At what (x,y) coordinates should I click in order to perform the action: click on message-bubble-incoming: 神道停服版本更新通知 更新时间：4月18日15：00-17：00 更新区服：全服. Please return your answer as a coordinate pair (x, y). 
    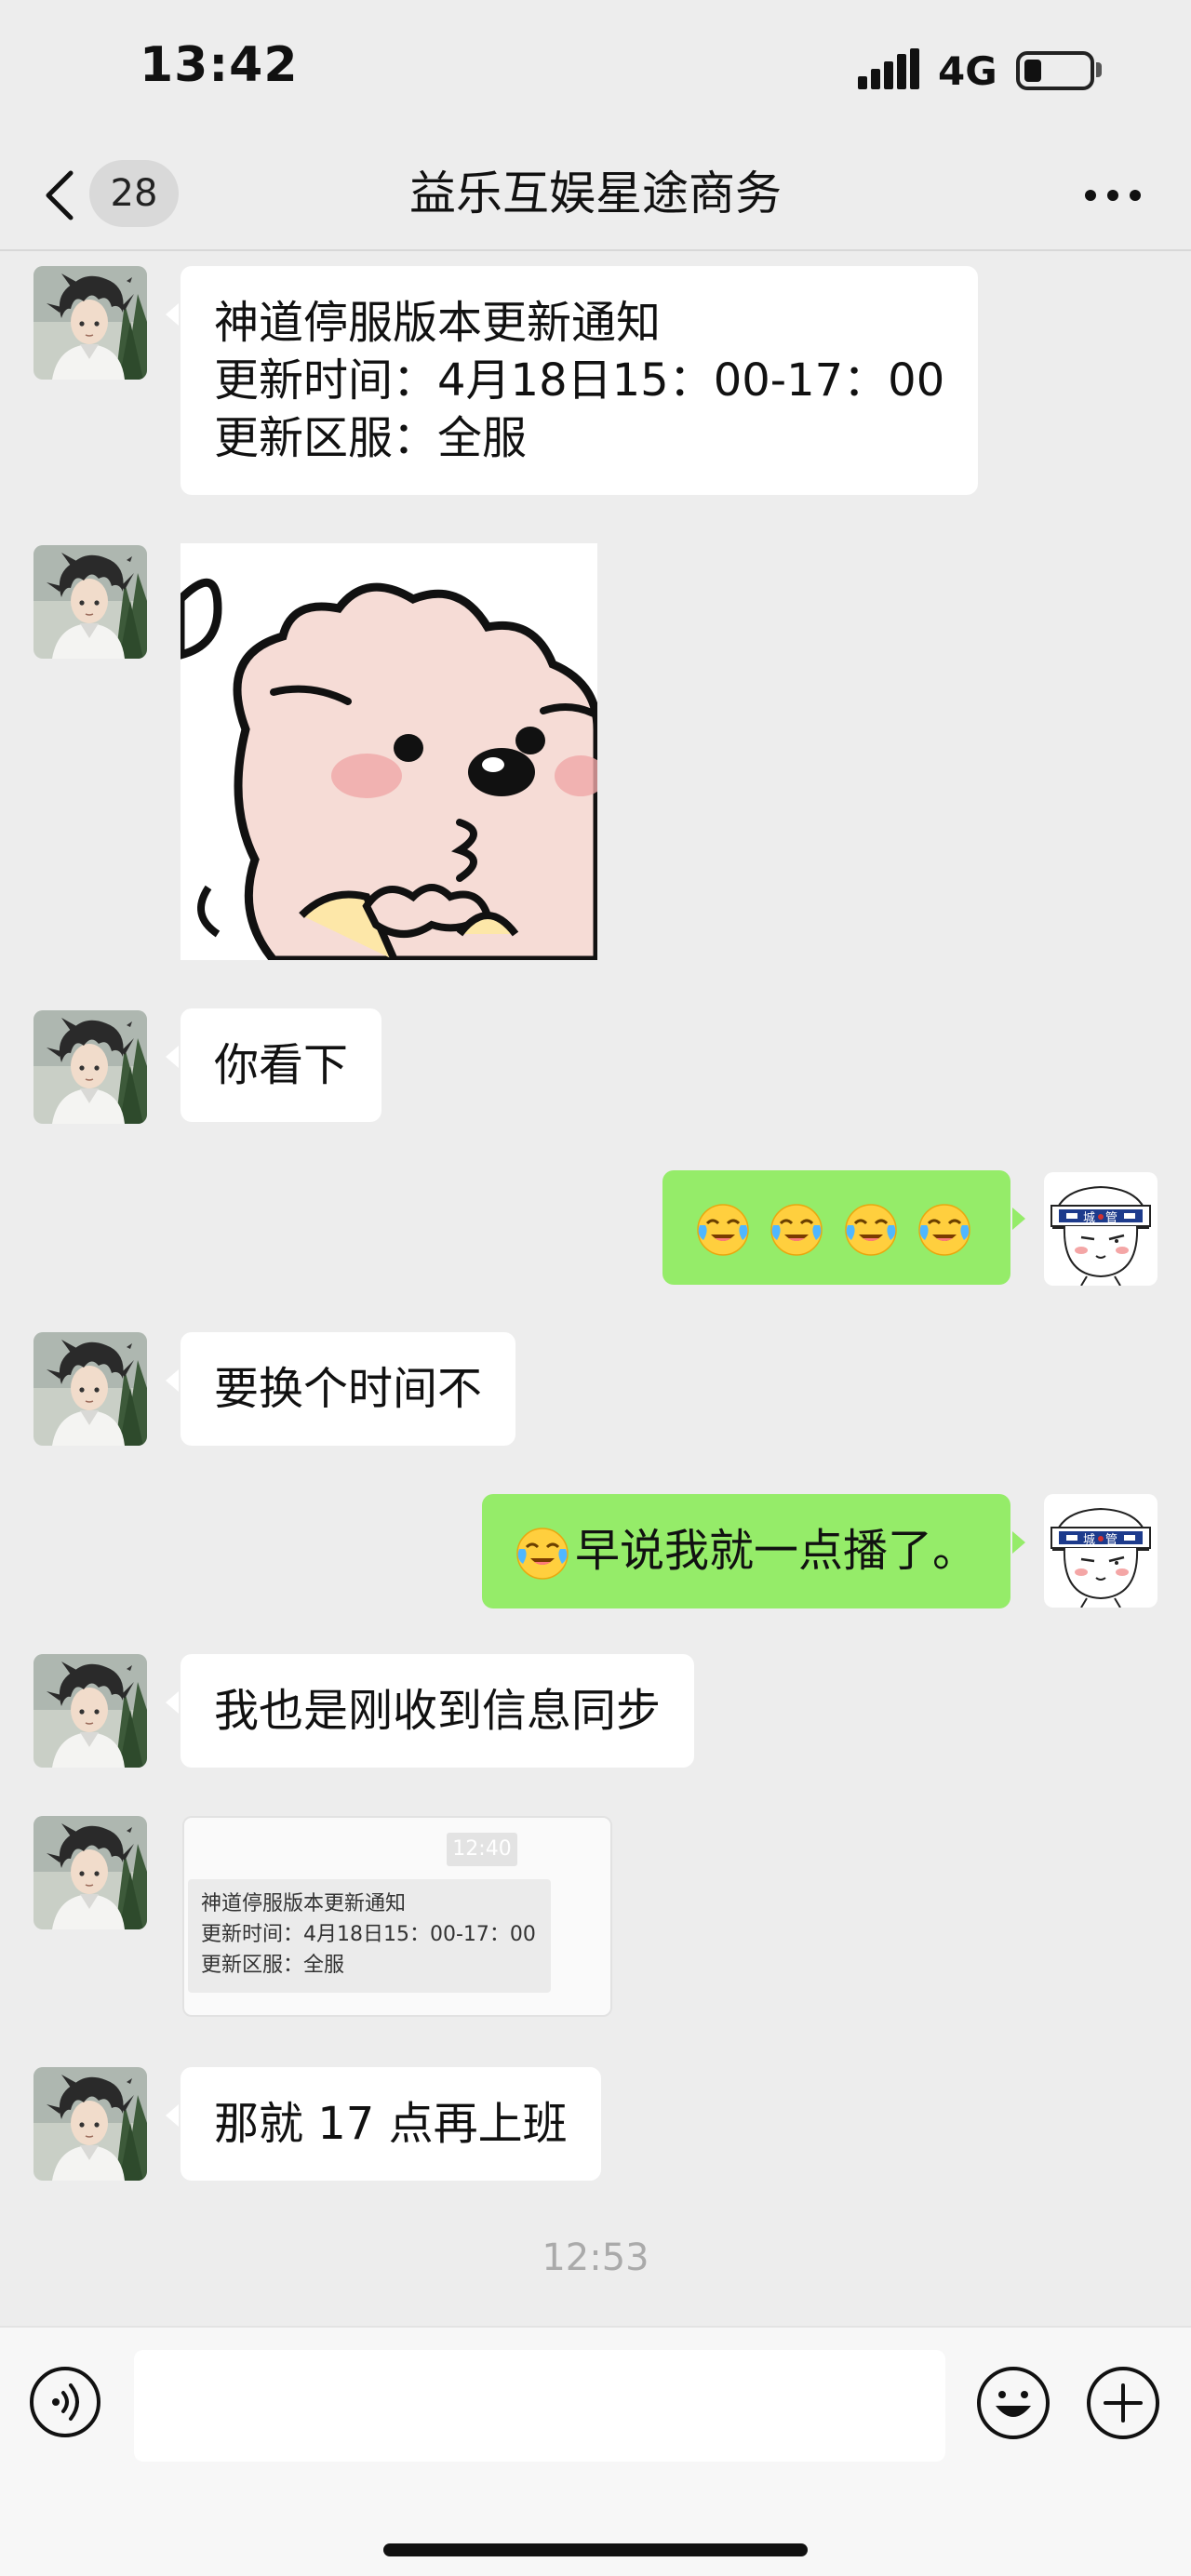
    Looking at the image, I should click on (572, 380).